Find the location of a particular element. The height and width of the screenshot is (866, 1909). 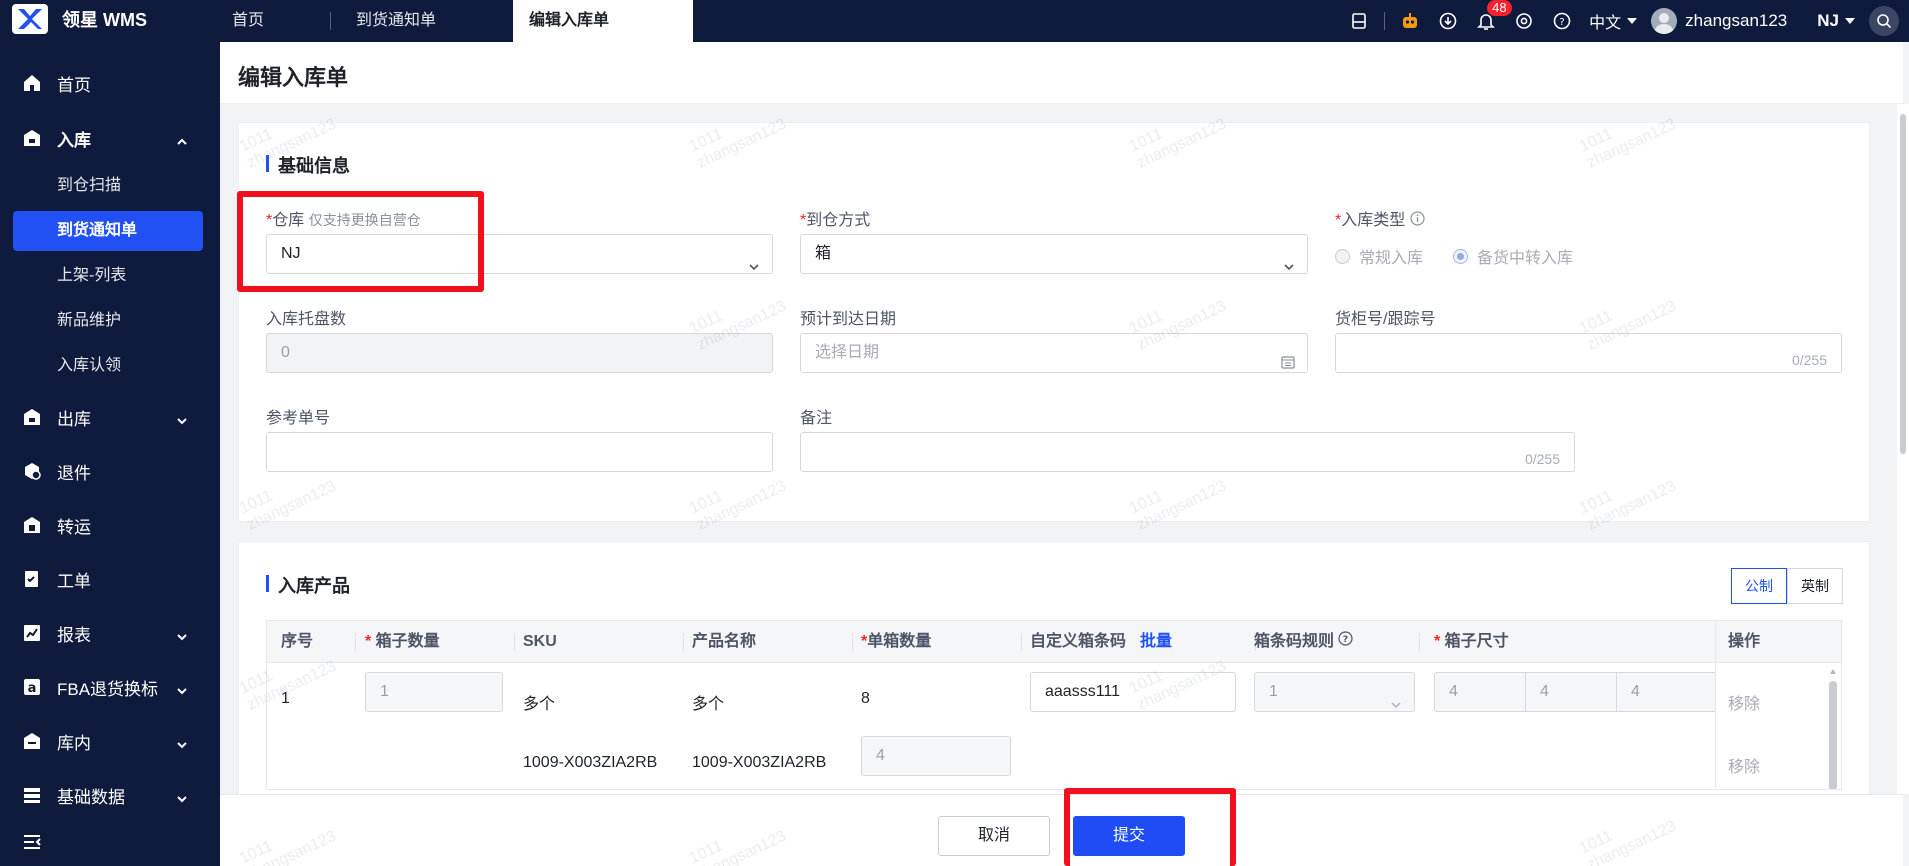

sidebar-item-inbound: 入库 is located at coordinates (110, 138).